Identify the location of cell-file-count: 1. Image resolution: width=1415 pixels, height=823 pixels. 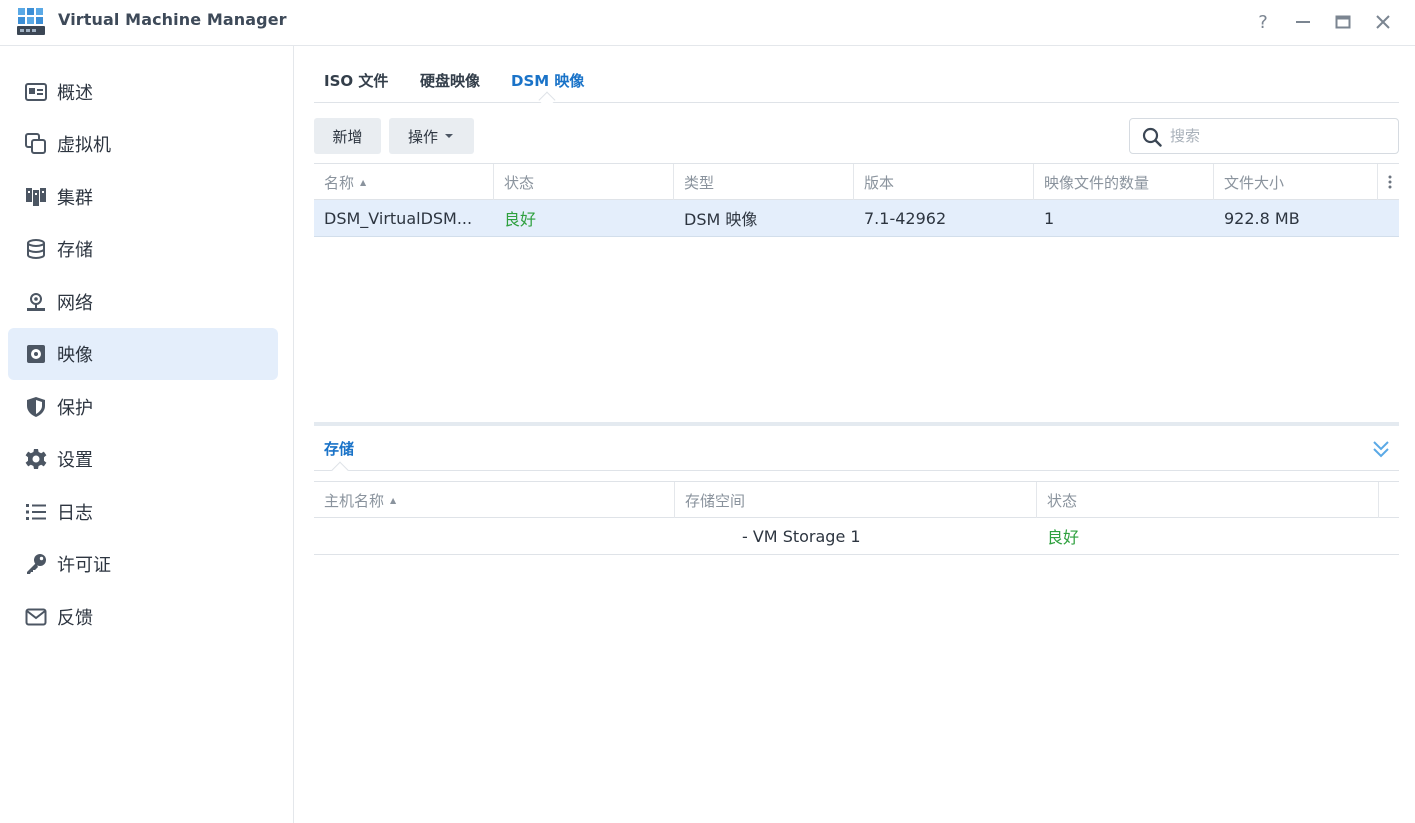
(1049, 218).